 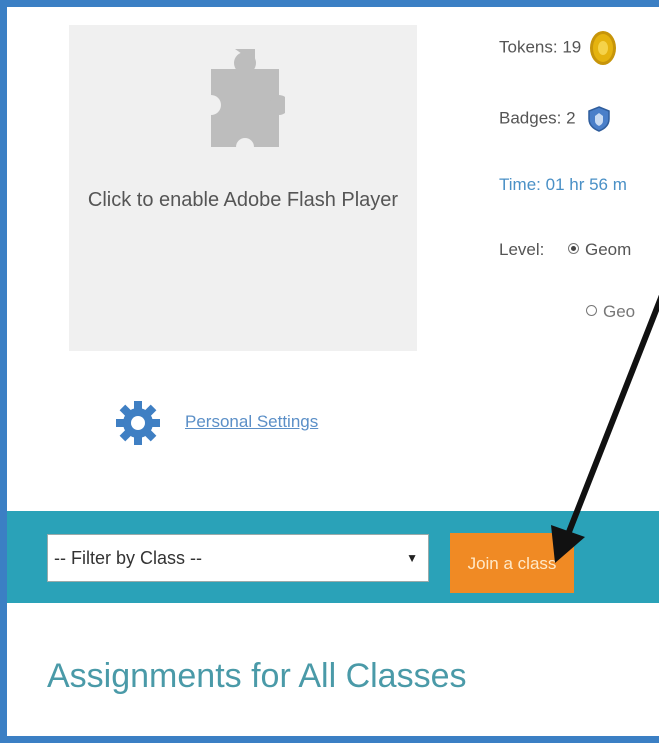 I want to click on level-option-2-label: Geo, so click(x=619, y=311).